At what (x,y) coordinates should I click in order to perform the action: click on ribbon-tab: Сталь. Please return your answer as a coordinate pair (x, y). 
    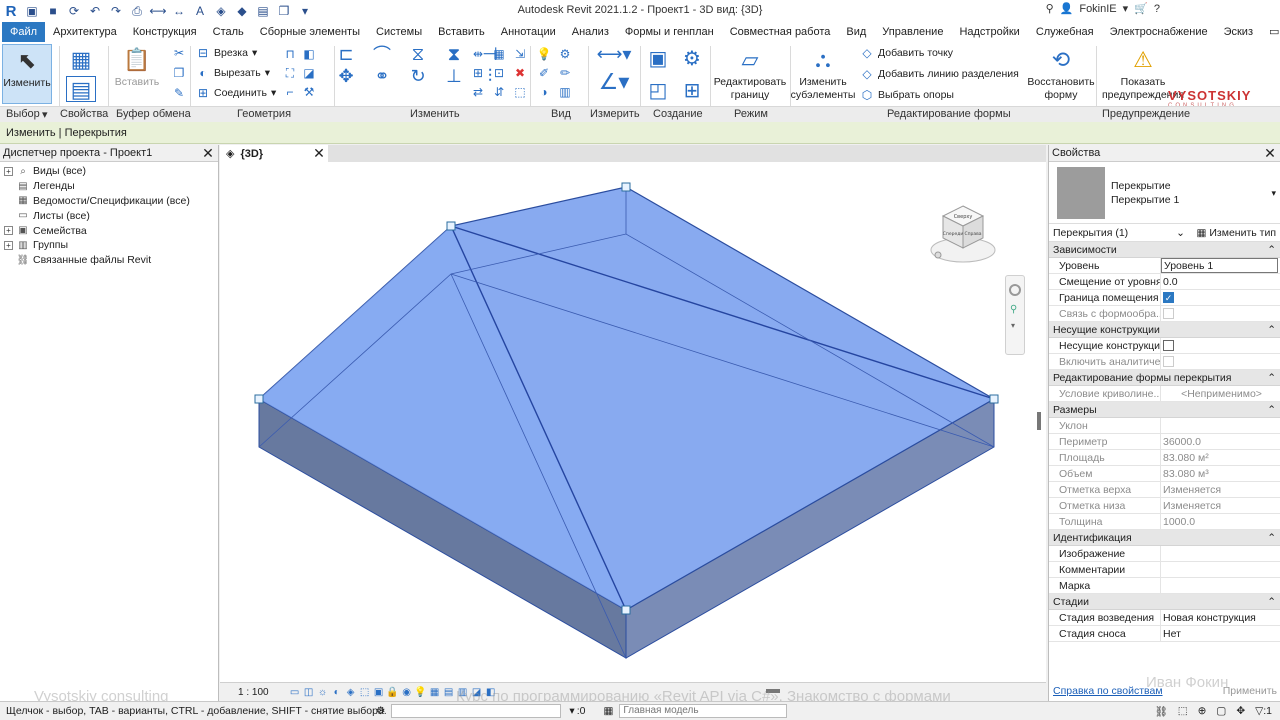
    Looking at the image, I should click on (228, 32).